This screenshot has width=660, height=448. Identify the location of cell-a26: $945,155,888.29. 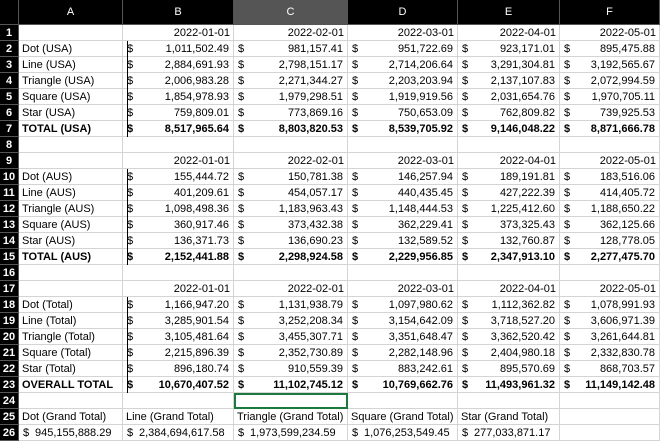
(71, 433).